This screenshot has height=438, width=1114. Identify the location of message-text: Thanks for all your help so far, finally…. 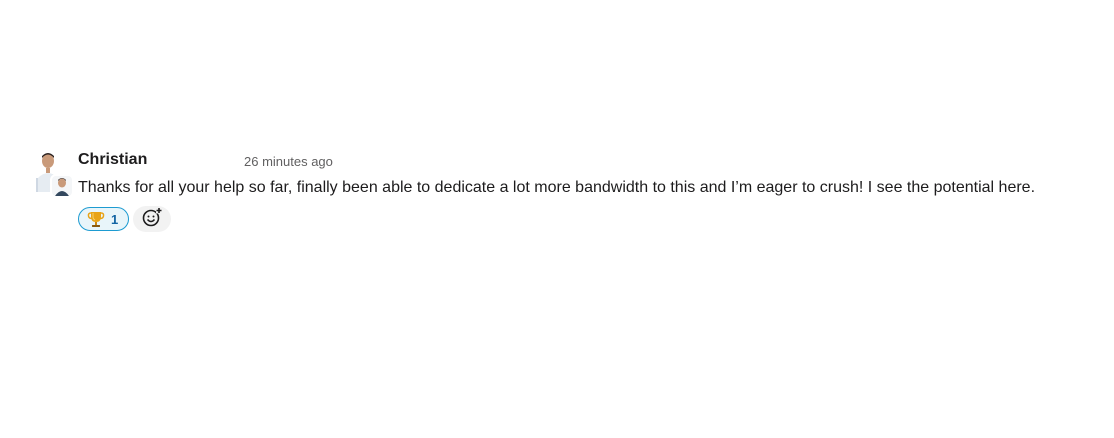
(557, 187).